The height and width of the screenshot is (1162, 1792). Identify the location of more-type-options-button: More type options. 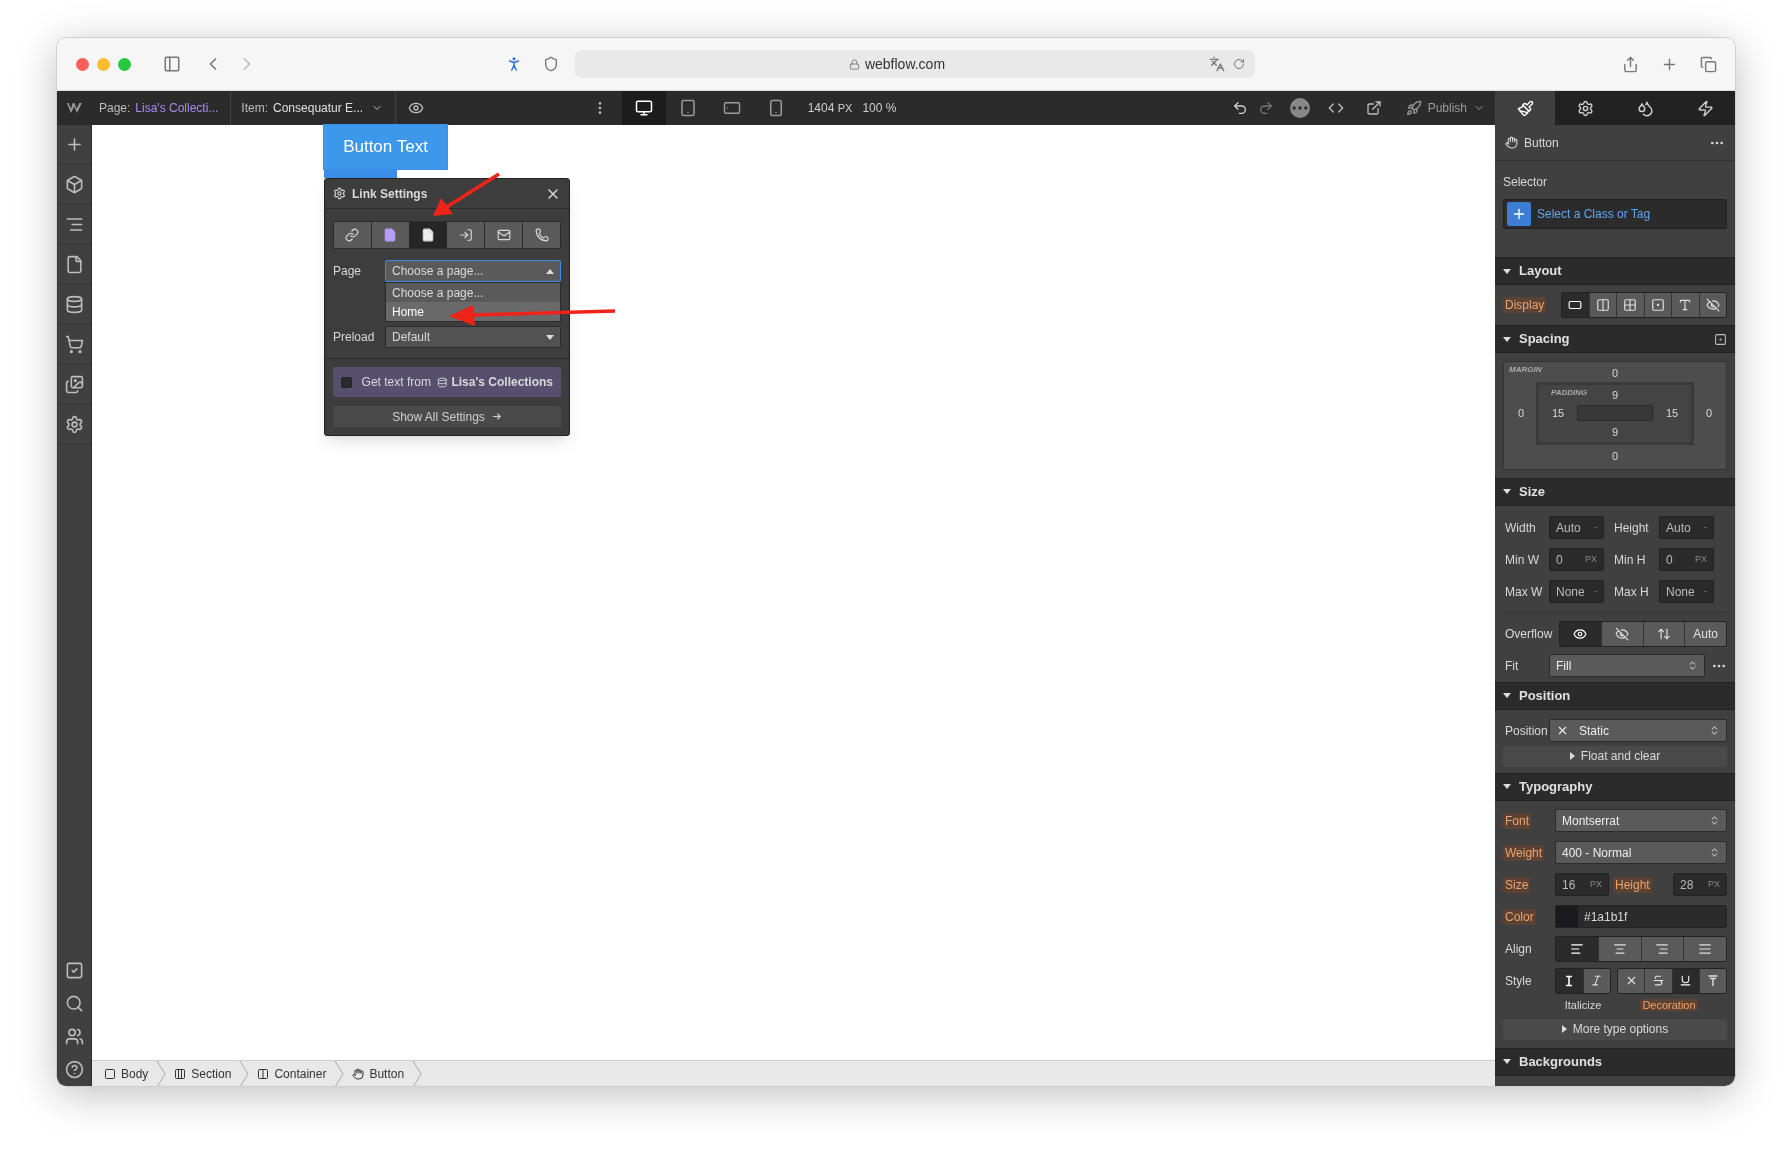
(1615, 1029).